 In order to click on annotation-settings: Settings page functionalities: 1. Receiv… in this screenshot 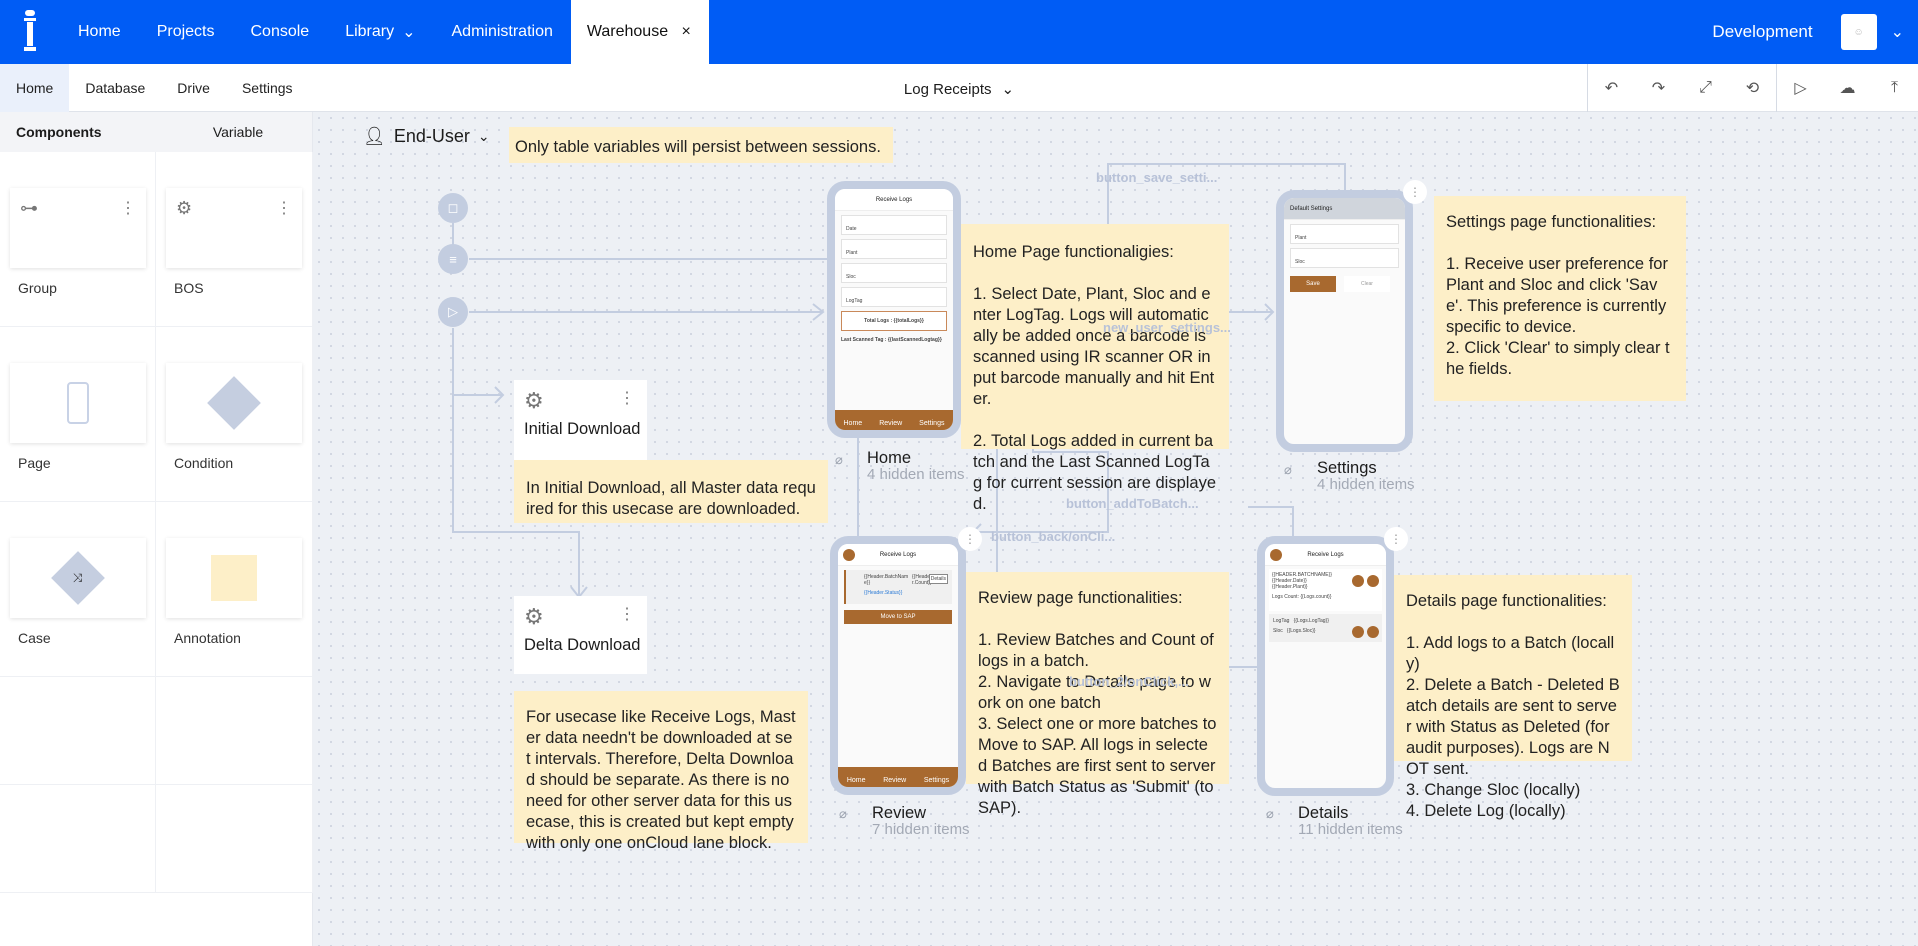, I will do `click(1560, 298)`.